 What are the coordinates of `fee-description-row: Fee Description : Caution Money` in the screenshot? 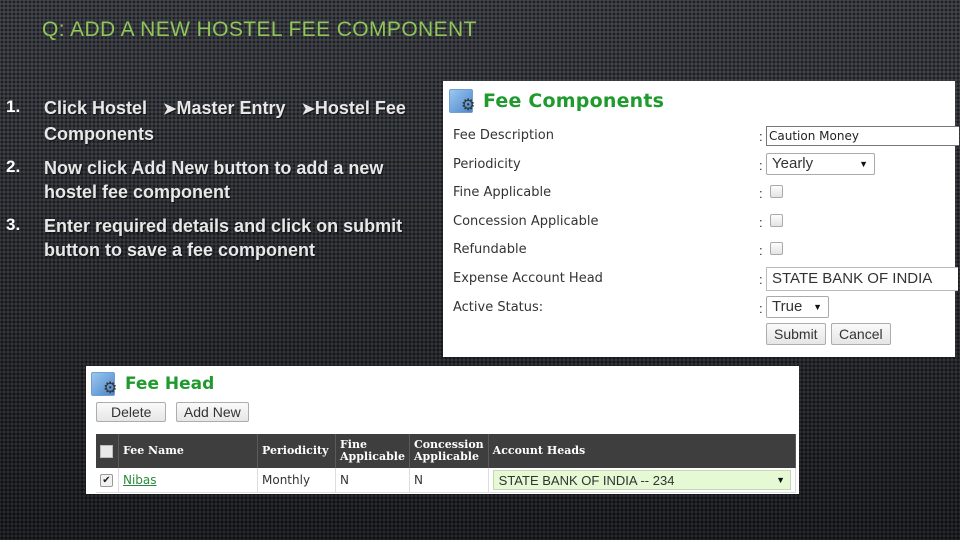 It's located at (701, 135).